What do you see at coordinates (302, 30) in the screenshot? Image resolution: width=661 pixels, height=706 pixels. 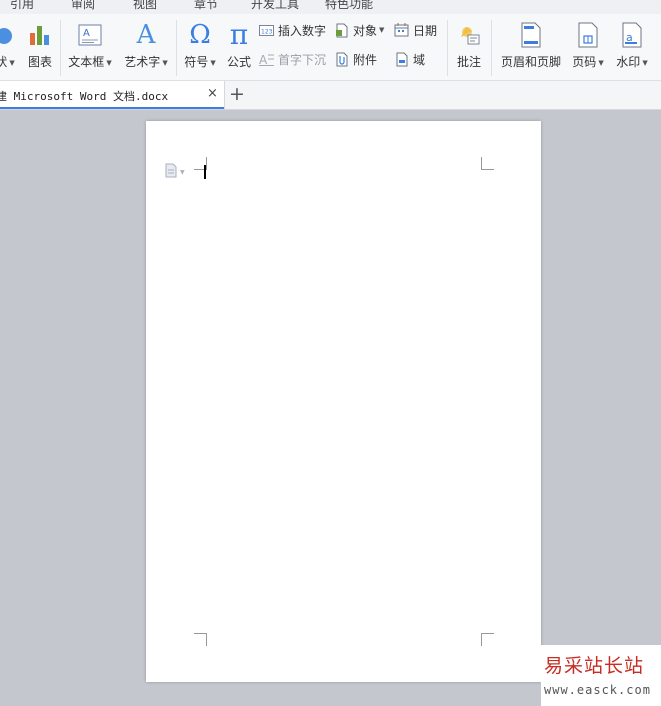 I see `insert-number-label: 插入数字` at bounding box center [302, 30].